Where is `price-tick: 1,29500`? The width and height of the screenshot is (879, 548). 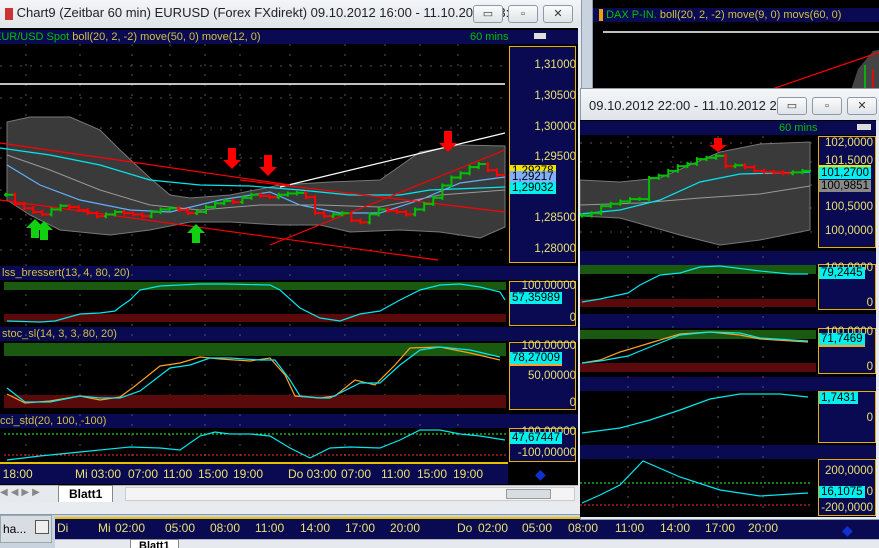 price-tick: 1,29500 is located at coordinates (555, 157).